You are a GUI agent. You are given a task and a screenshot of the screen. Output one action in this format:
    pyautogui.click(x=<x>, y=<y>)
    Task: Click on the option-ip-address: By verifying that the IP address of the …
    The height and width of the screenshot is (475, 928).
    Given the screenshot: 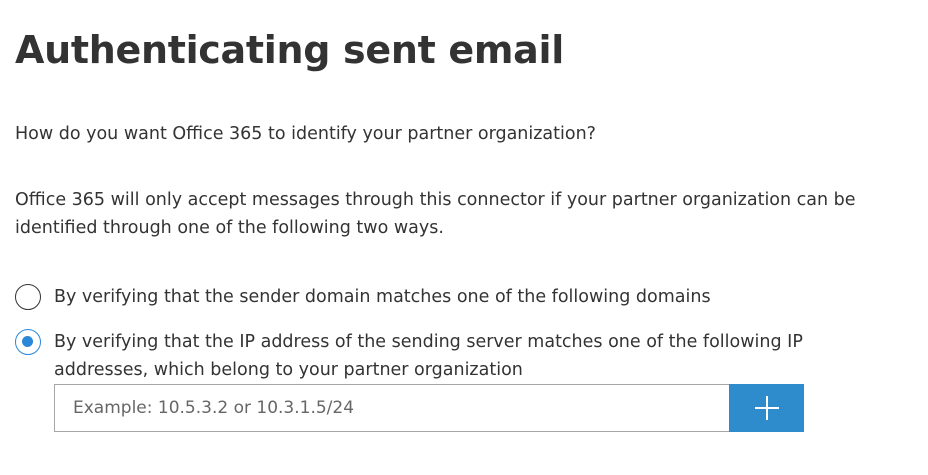 What is the action you would take?
    pyautogui.click(x=444, y=356)
    